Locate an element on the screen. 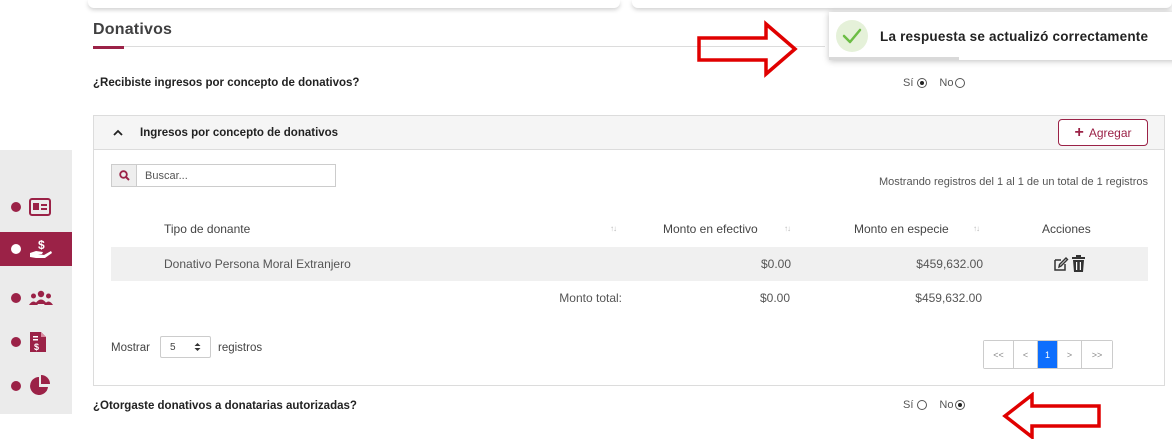  pie-chart-icon is located at coordinates (40, 385).